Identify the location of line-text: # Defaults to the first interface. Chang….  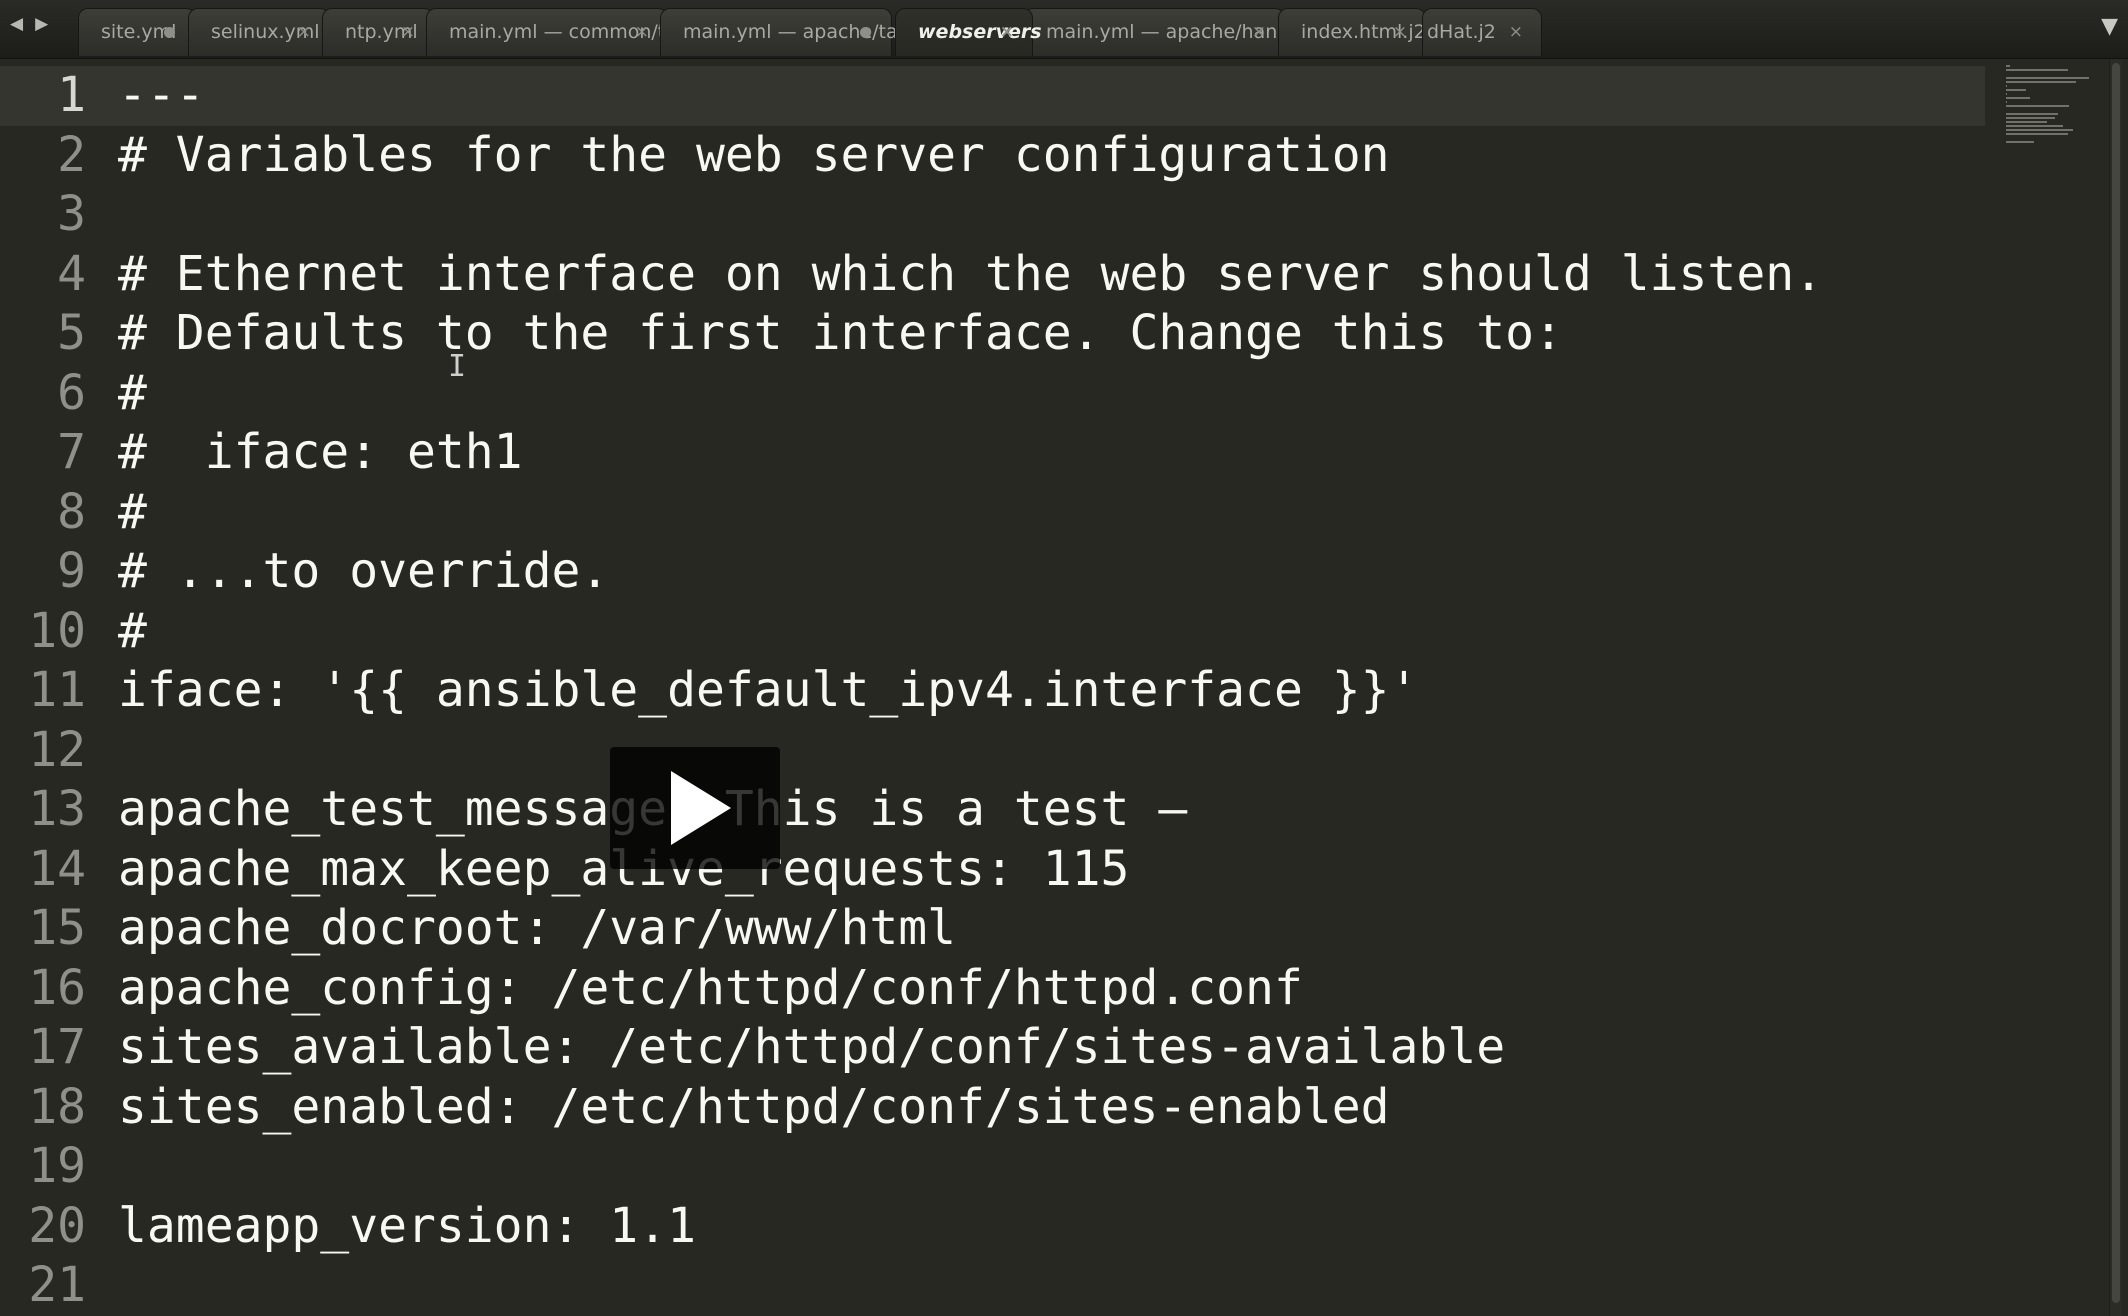
(840, 333).